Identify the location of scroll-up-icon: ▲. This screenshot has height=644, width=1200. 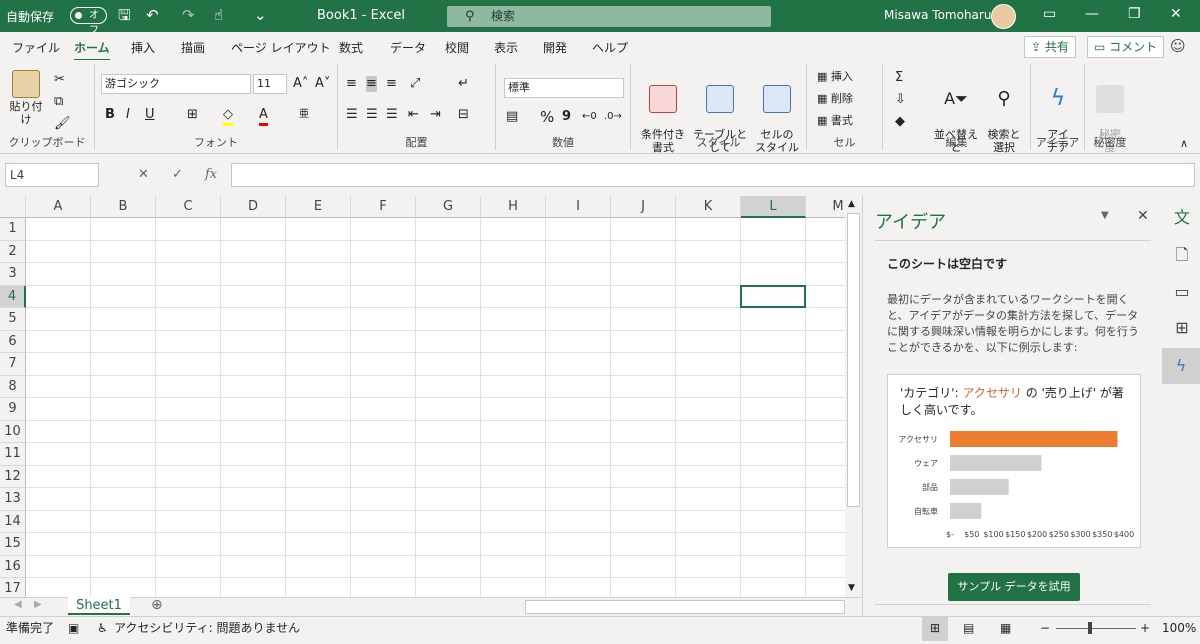
(851, 204).